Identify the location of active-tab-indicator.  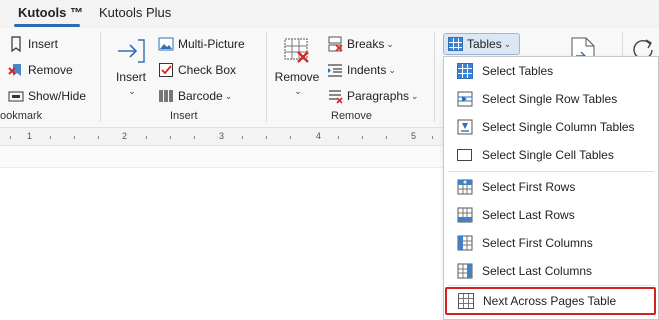
(47, 25).